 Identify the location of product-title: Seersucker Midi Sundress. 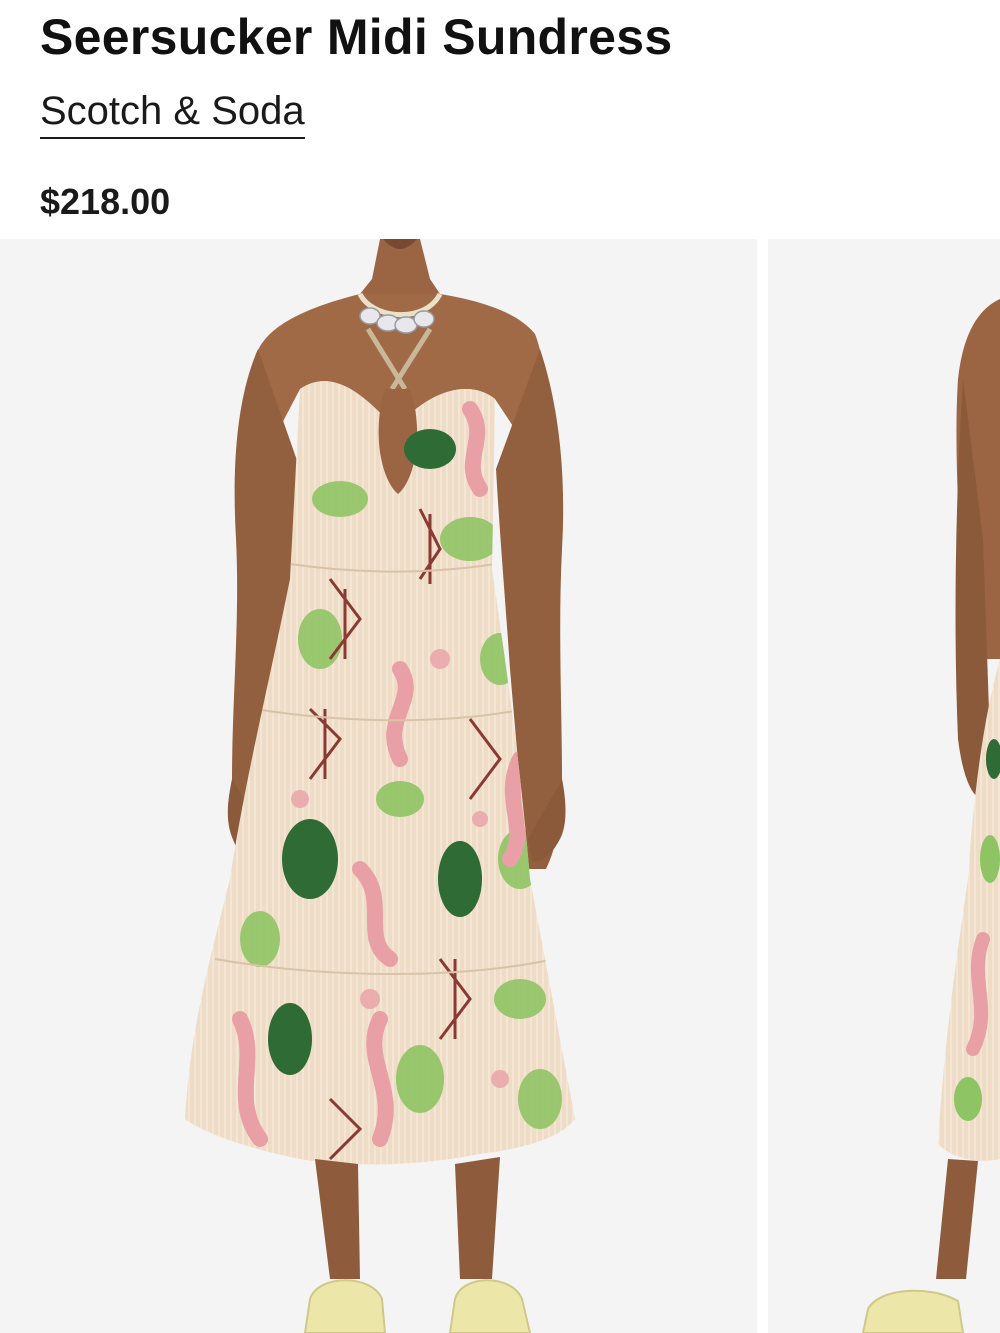
(356, 37).